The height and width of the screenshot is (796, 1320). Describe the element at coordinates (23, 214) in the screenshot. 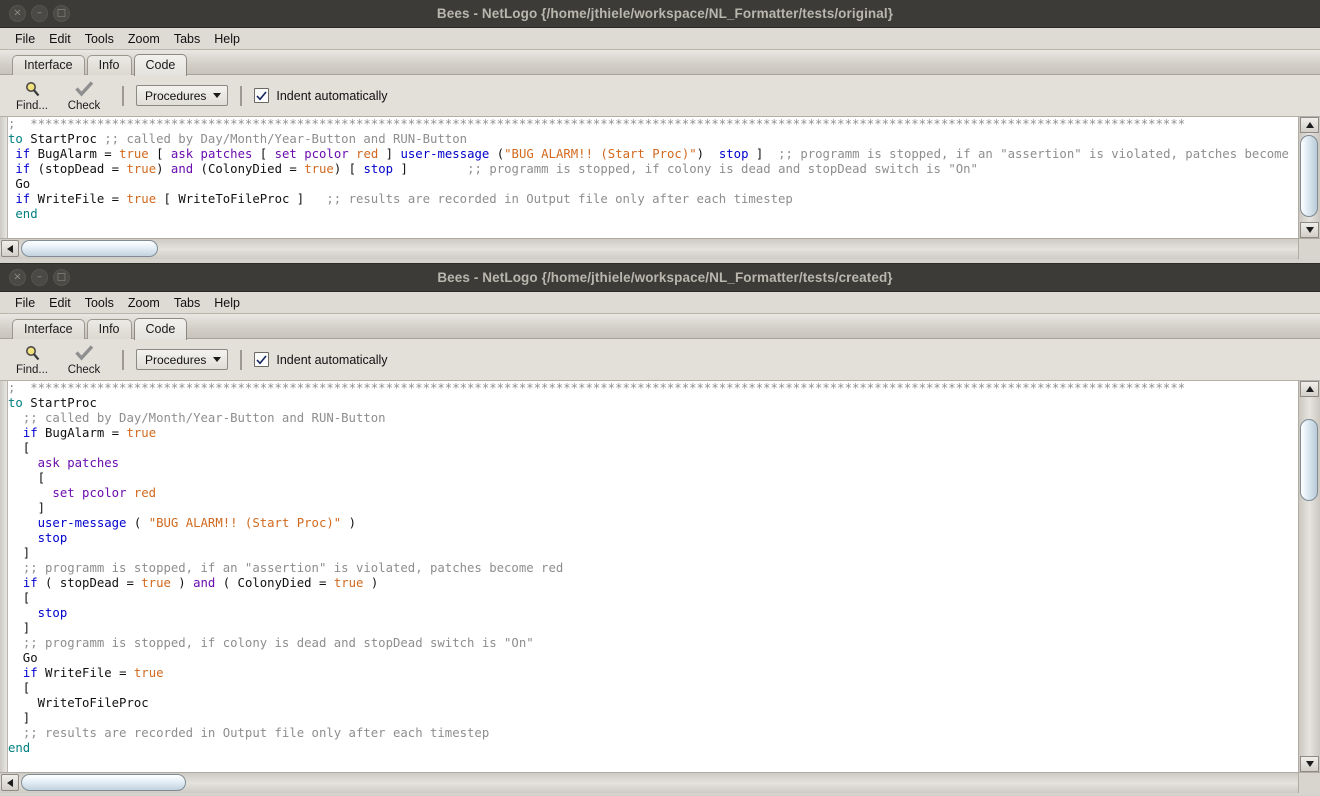

I see `code-token: end` at that location.